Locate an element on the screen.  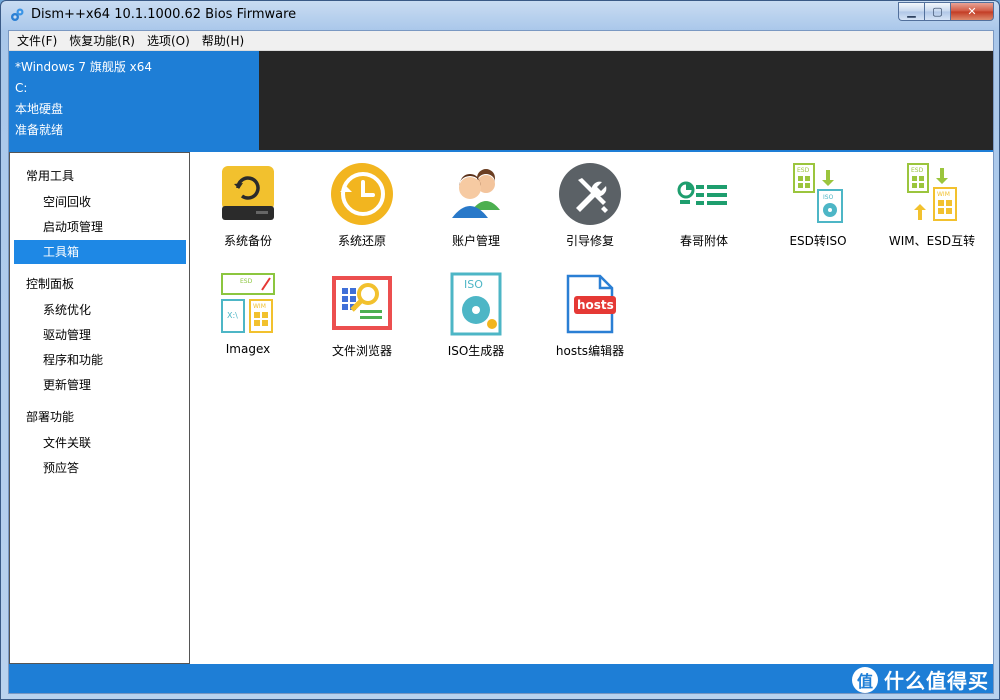
tool-wim-esd-convert: ESD WIM WIM、ESD互转 is located at coordinates (932, 208).